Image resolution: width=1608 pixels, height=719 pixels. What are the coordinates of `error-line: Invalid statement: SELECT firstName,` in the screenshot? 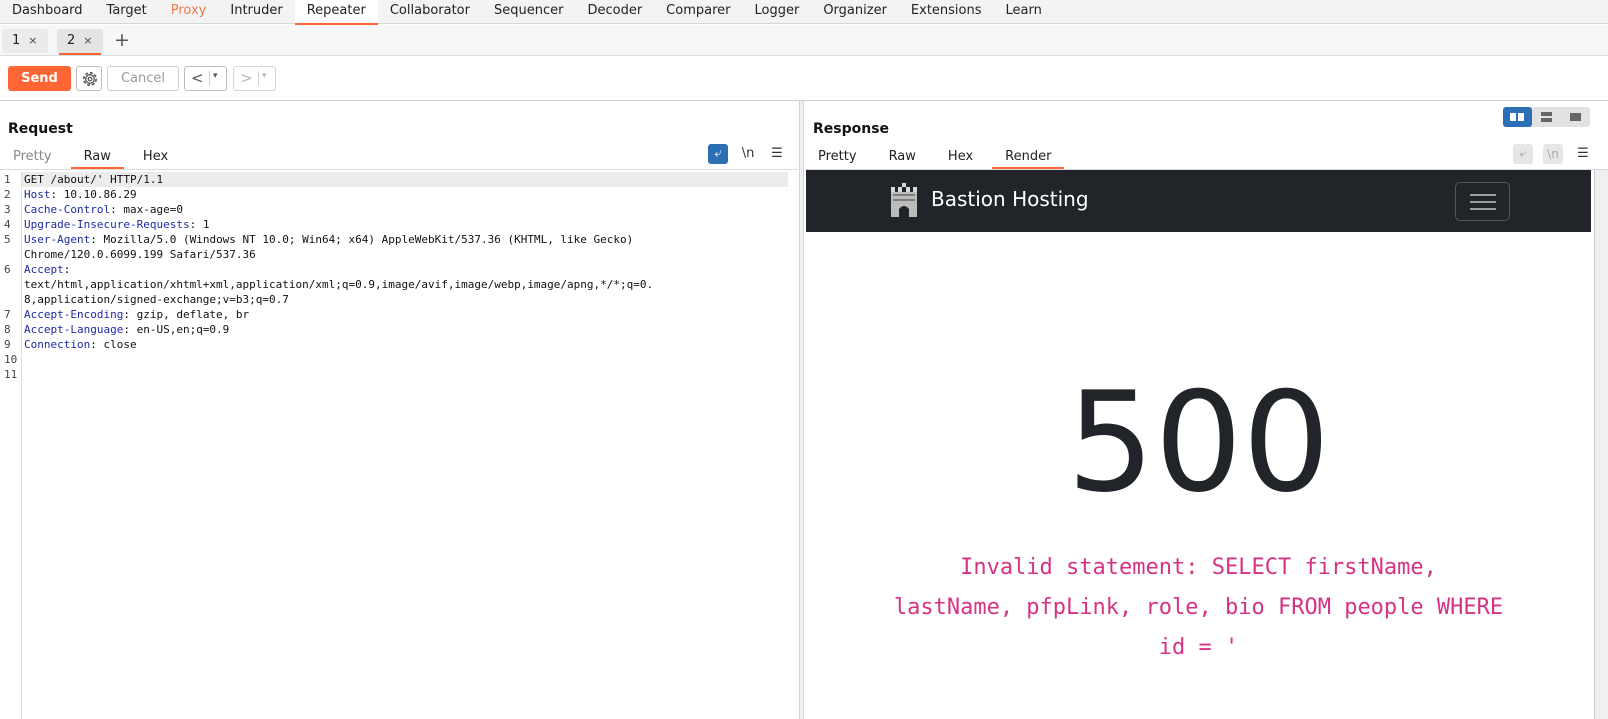 It's located at (1198, 567).